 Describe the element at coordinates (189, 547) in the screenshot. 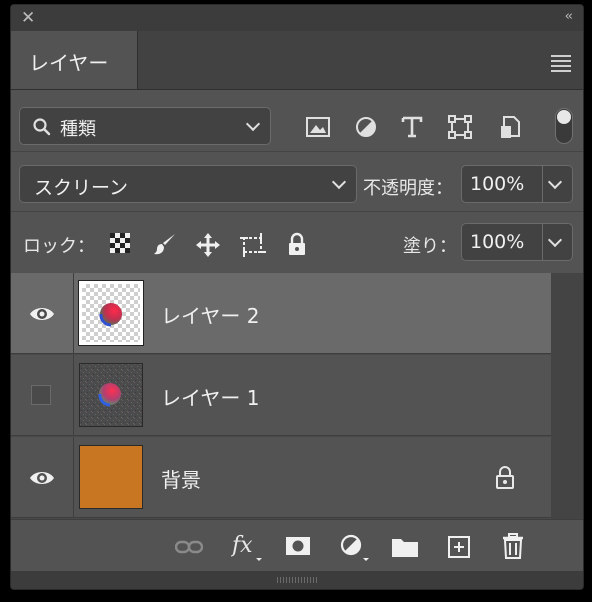

I see `link-layers-icon` at that location.